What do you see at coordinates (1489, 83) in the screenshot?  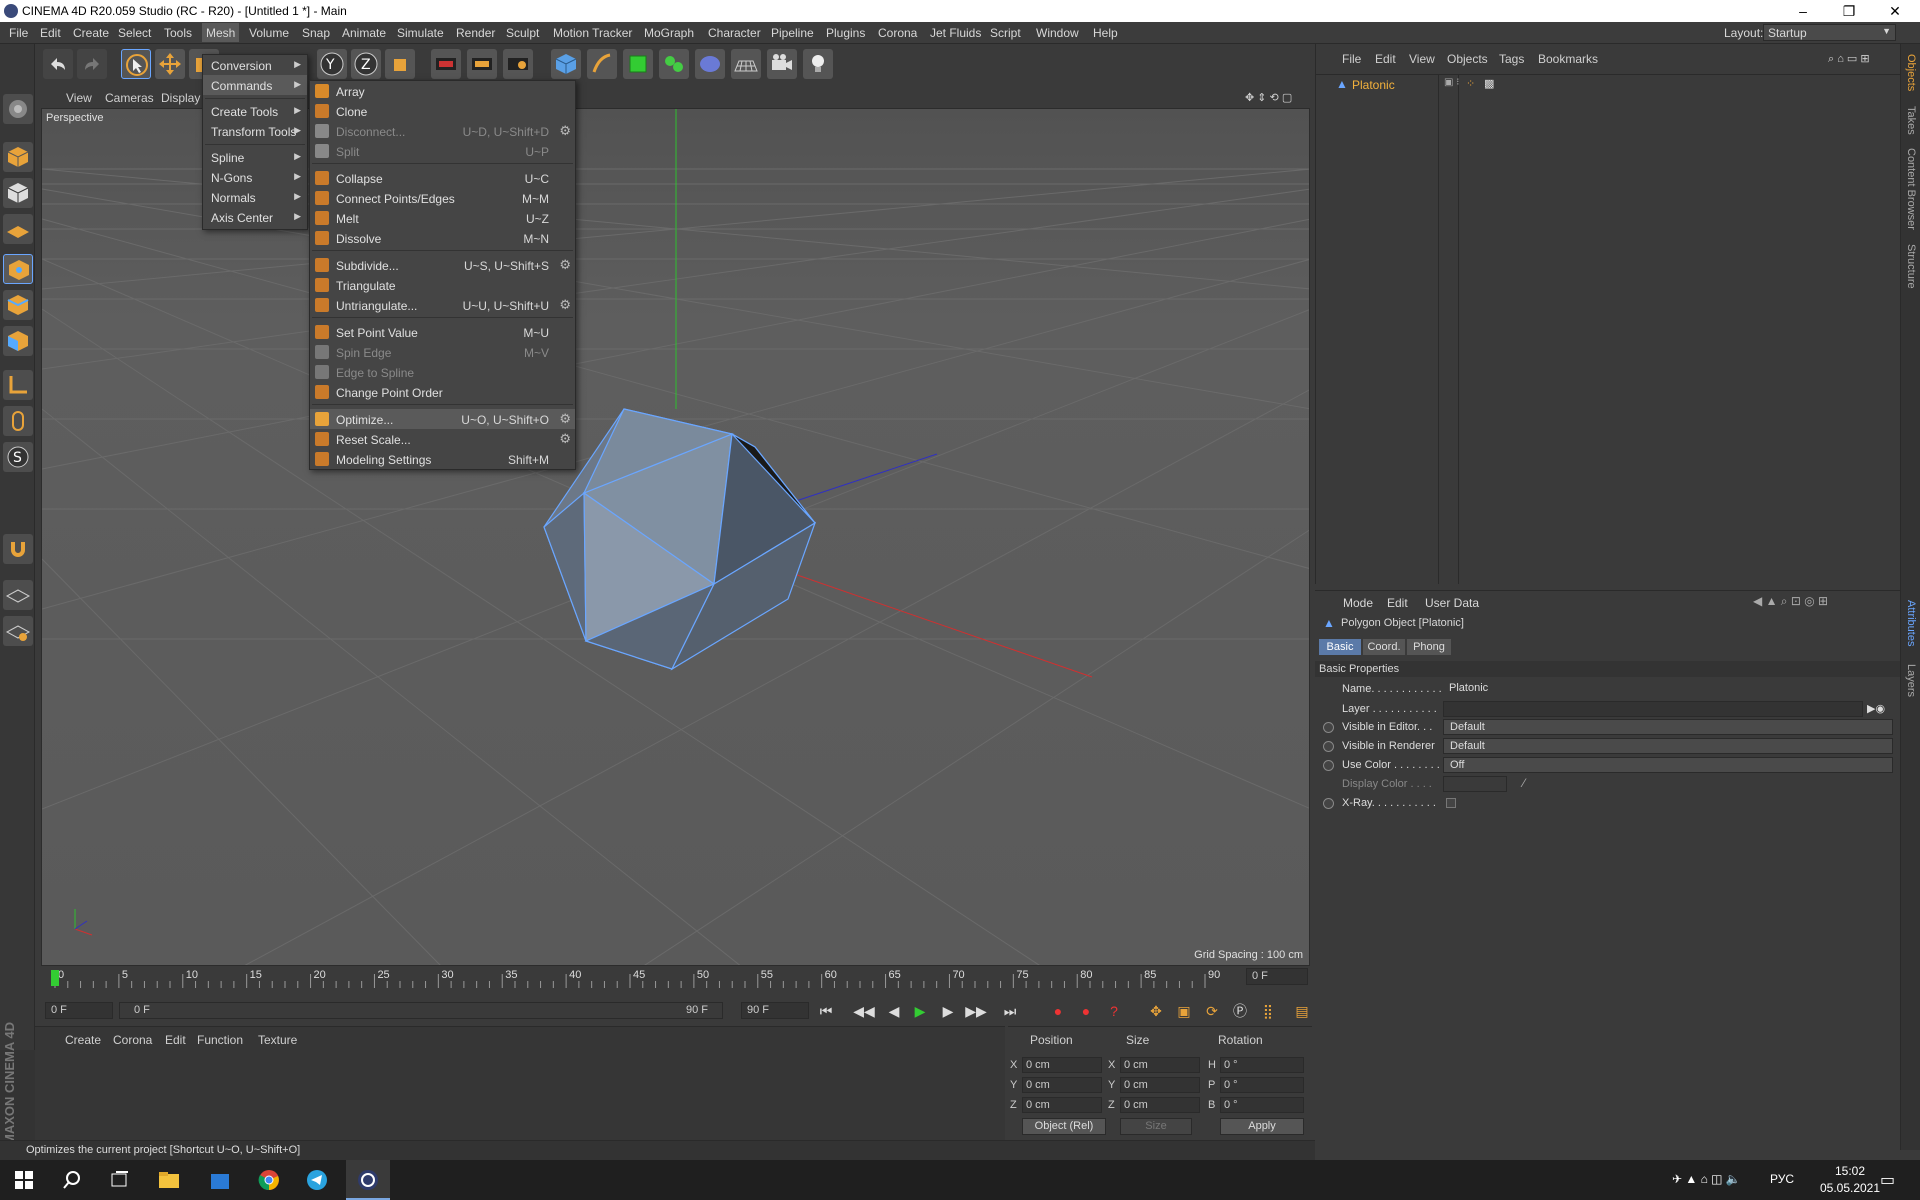 I see `checker-tag-icon: ▩` at bounding box center [1489, 83].